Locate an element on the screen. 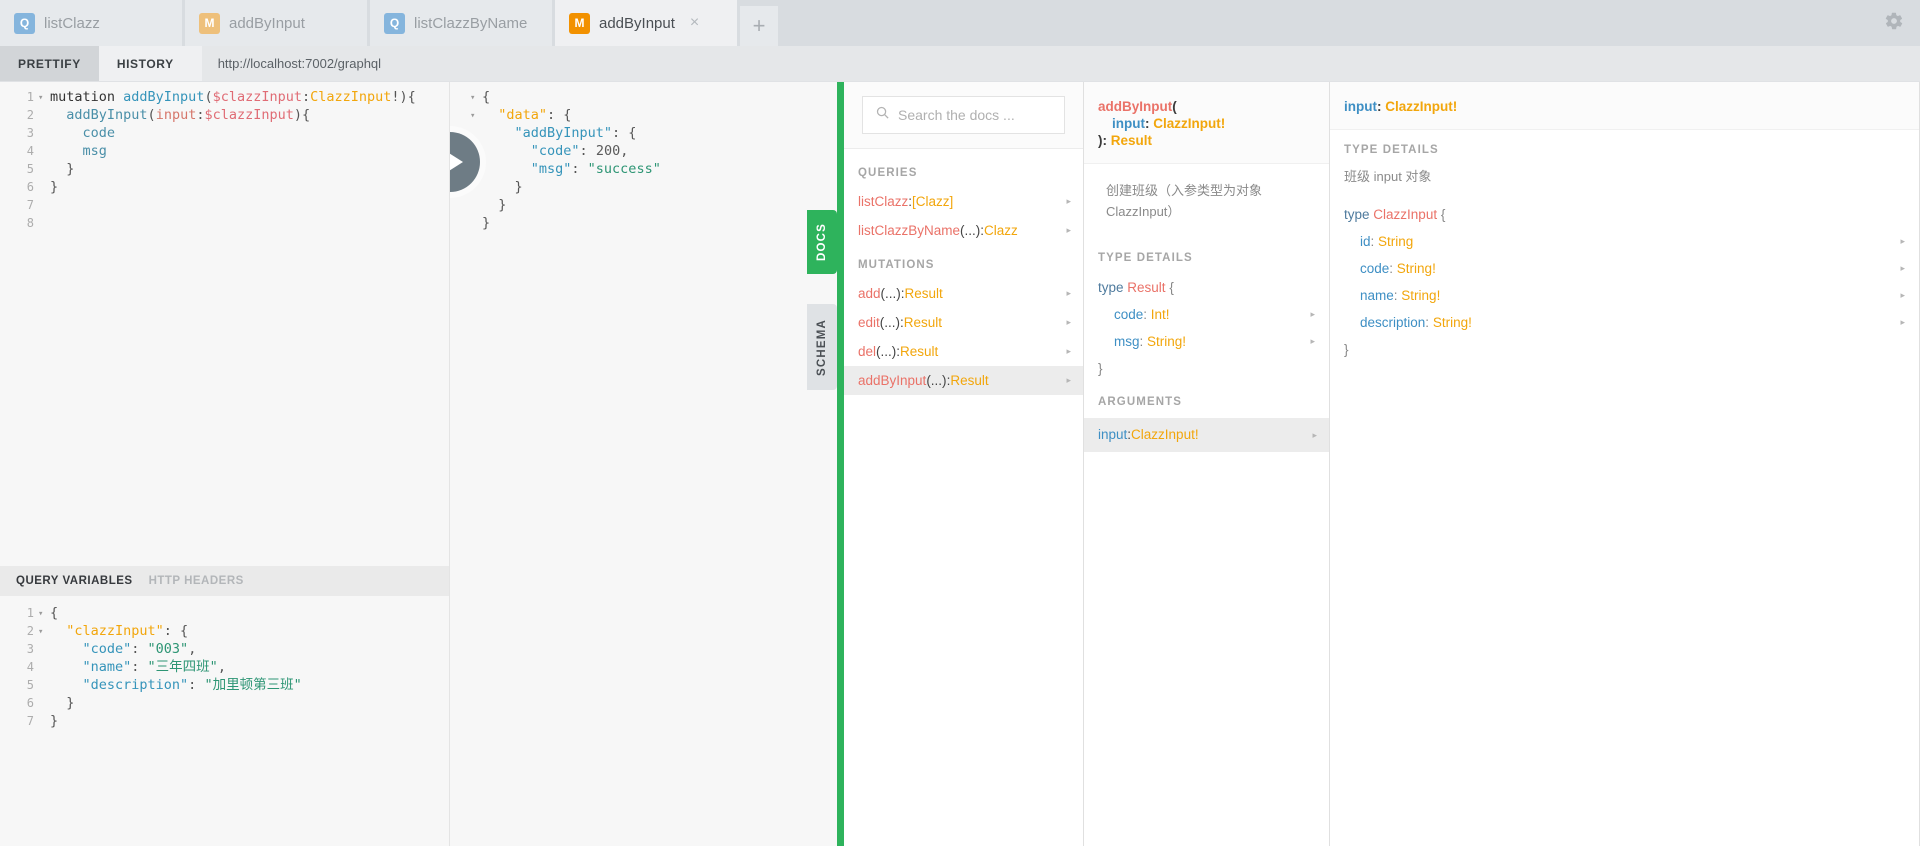 The image size is (1920, 846). doc-field-description: 创建班级（入参类型为对象ClazzInput） is located at coordinates (1184, 201).